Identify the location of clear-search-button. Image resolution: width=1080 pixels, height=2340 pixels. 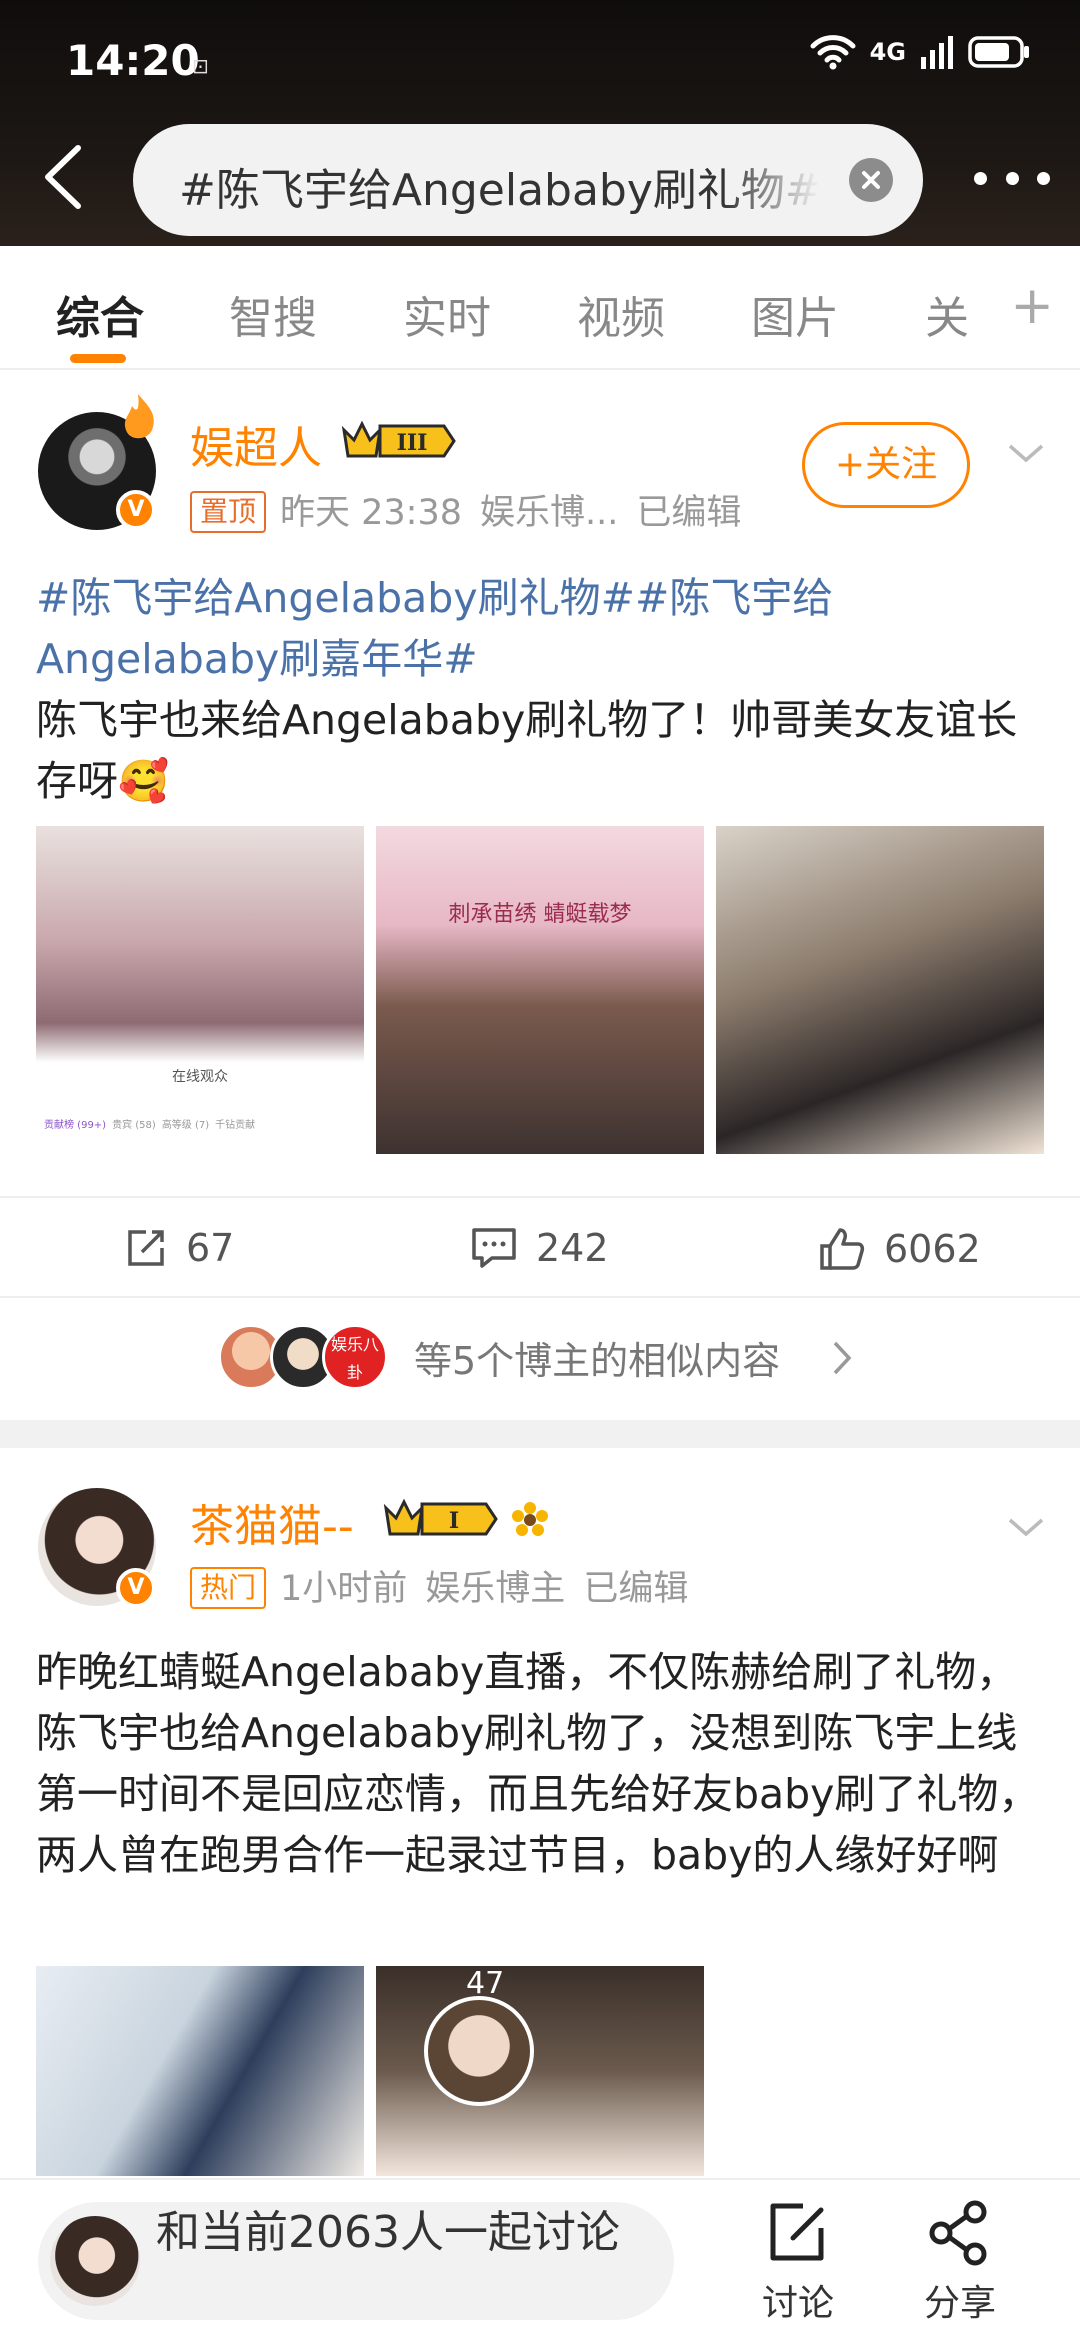
(871, 180).